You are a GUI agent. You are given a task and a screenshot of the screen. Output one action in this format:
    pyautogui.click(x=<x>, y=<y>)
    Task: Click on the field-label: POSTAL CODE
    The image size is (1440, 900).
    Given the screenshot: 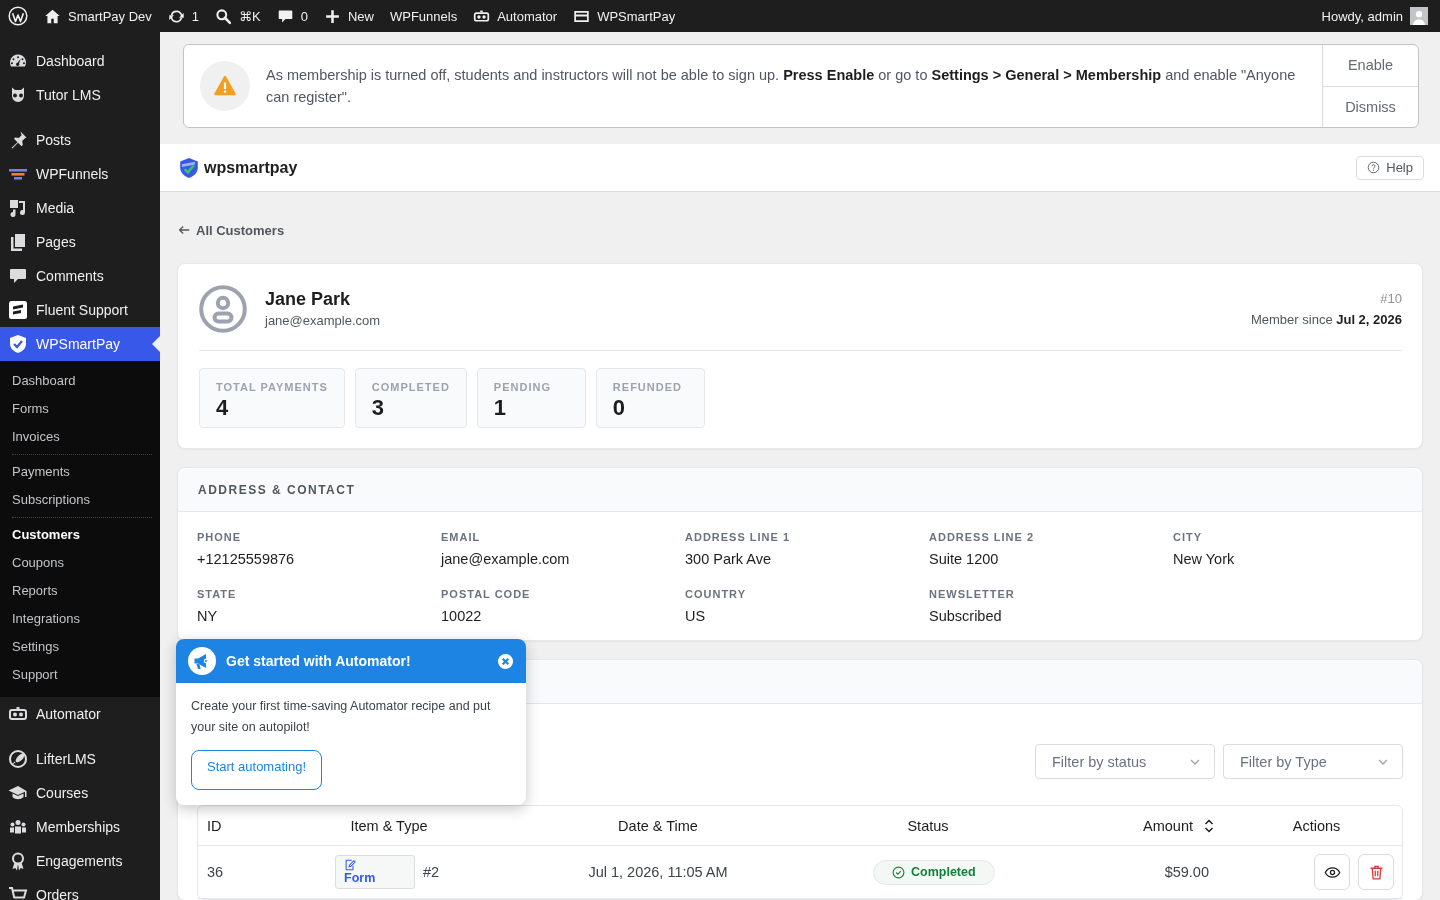 What is the action you would take?
    pyautogui.click(x=486, y=594)
    